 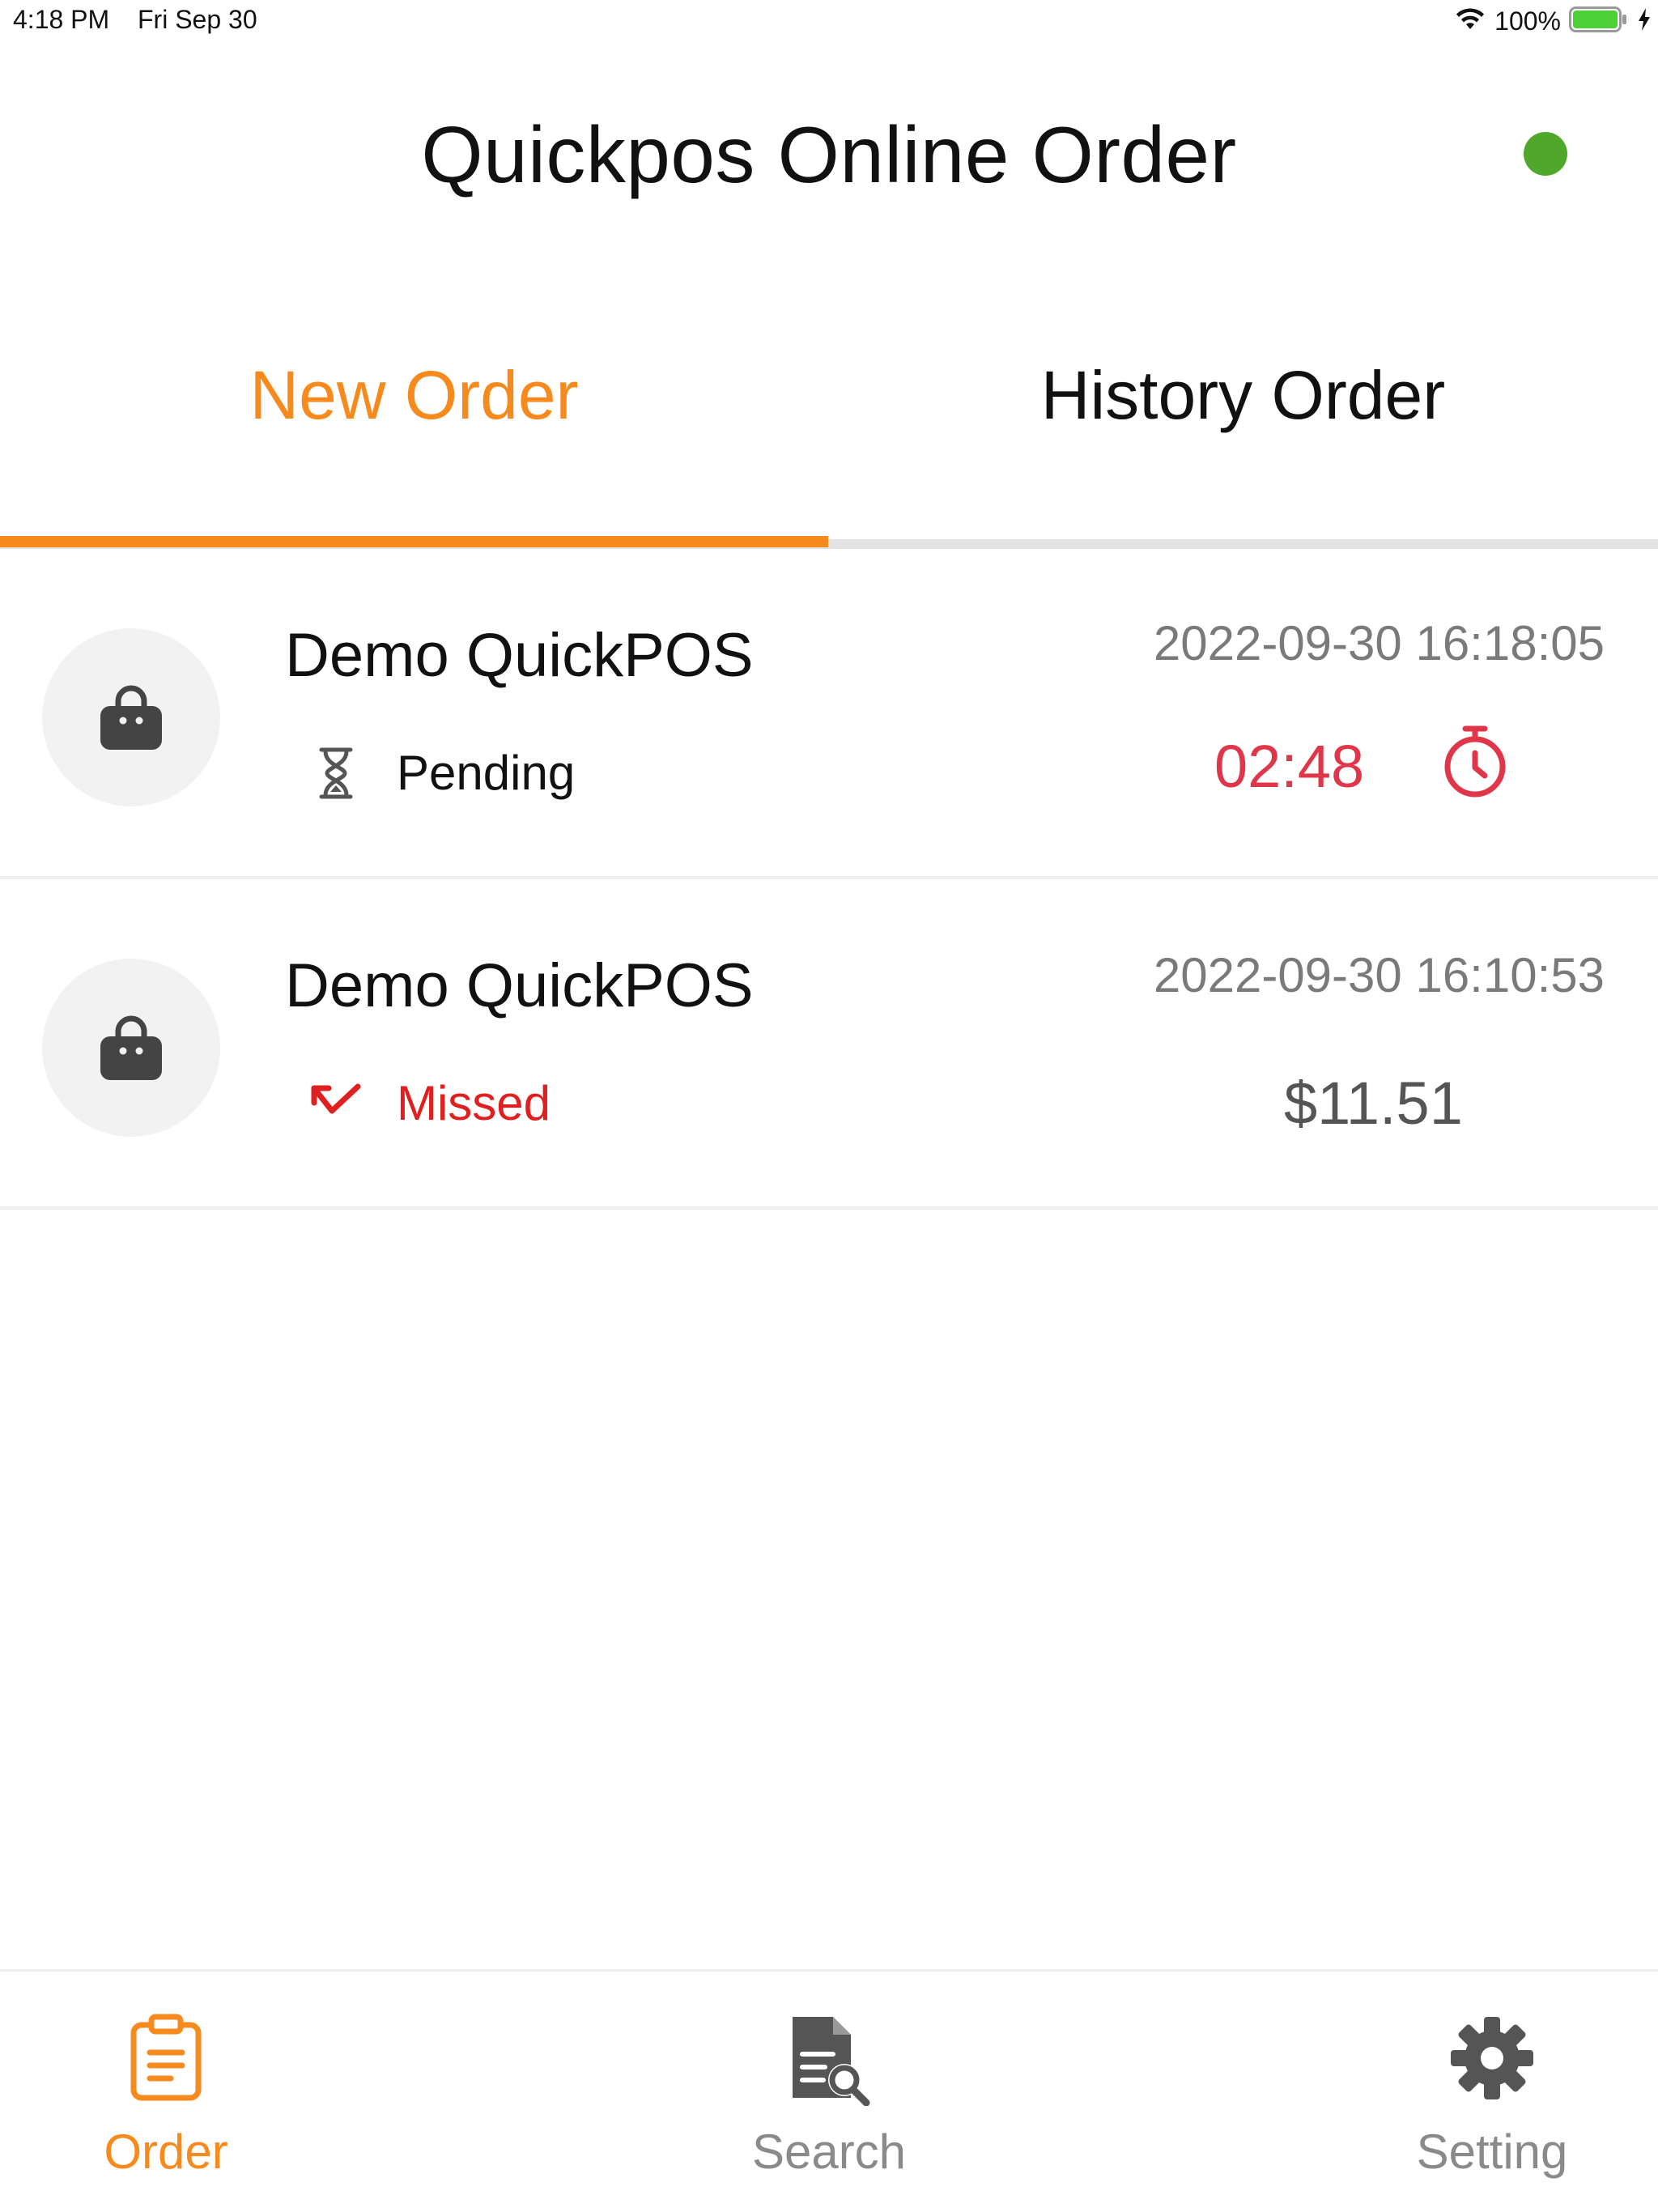 I want to click on page-title: Quickpos Online Order, so click(x=829, y=155).